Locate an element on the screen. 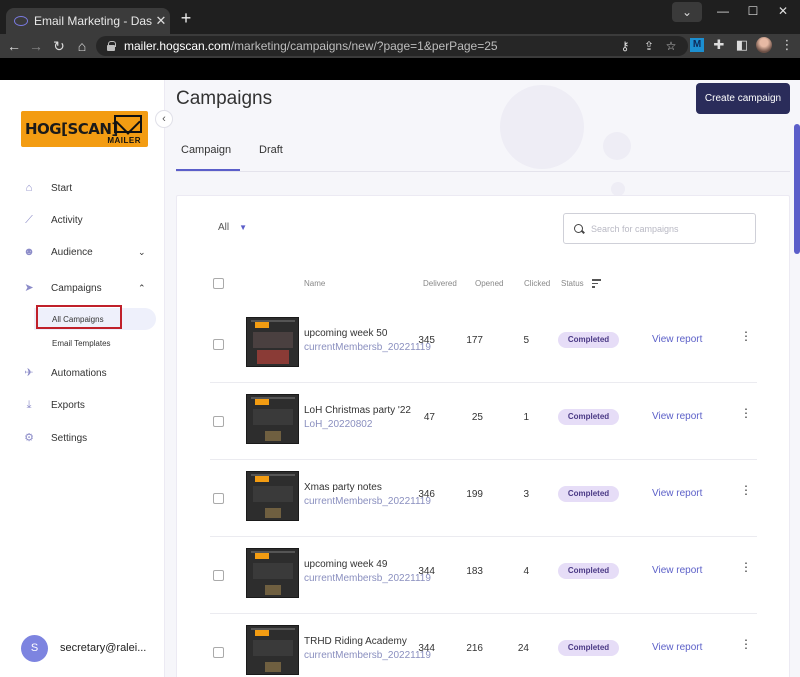  delivered-count: 345 is located at coordinates (426, 340).